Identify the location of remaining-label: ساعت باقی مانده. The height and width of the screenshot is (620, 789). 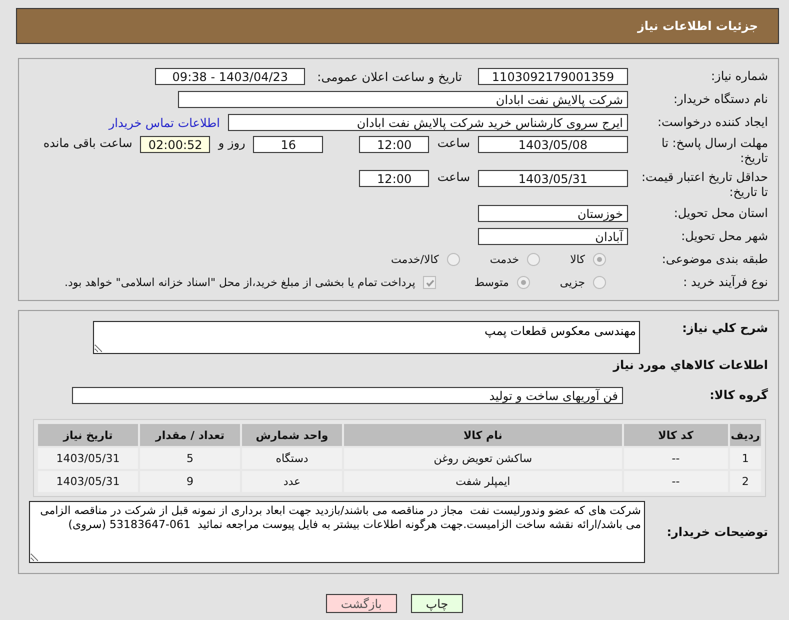
(87, 143).